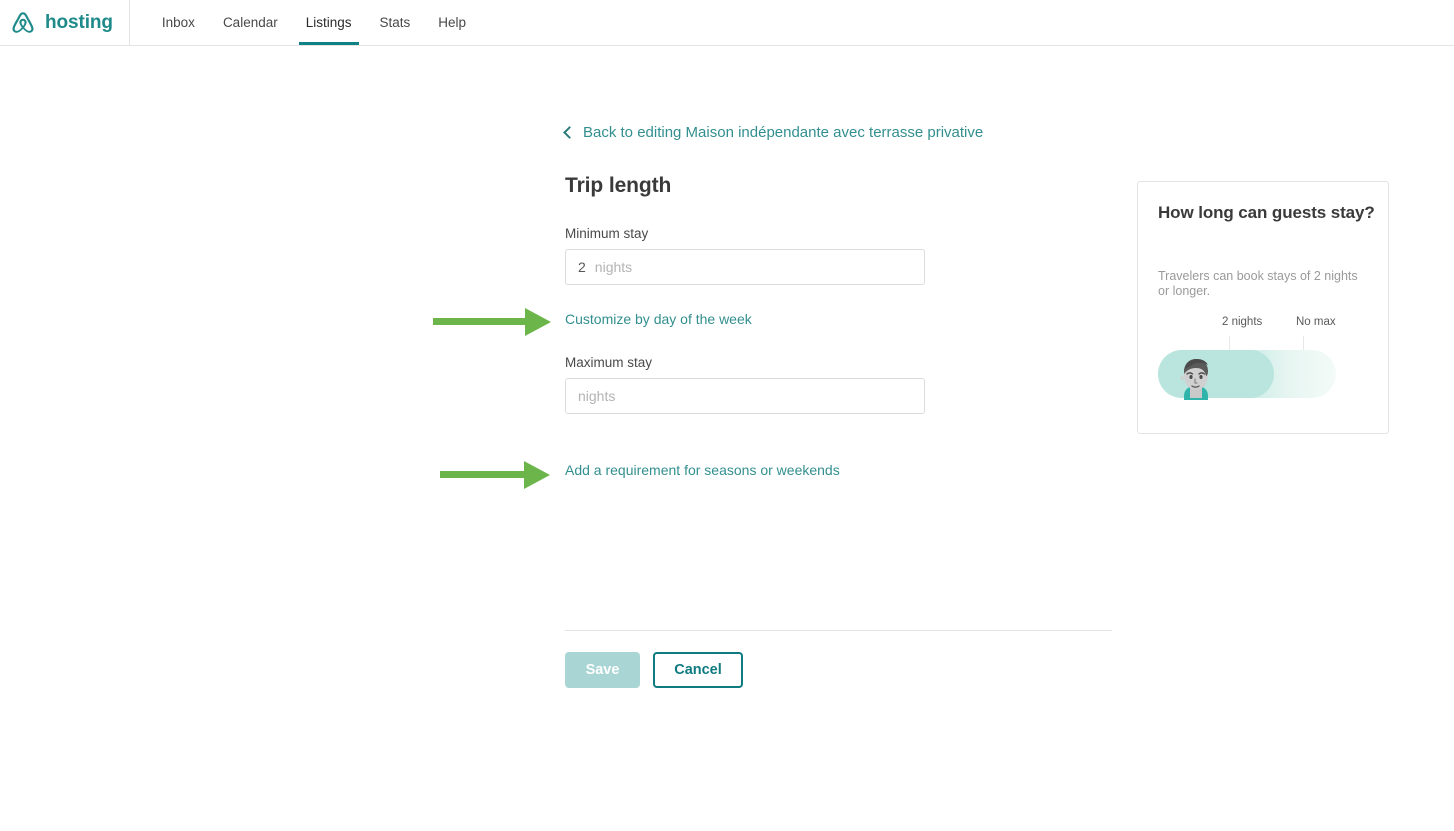 This screenshot has height=831, width=1454. Describe the element at coordinates (178, 22) in the screenshot. I see `nav-item-inbox: Inbox` at that location.